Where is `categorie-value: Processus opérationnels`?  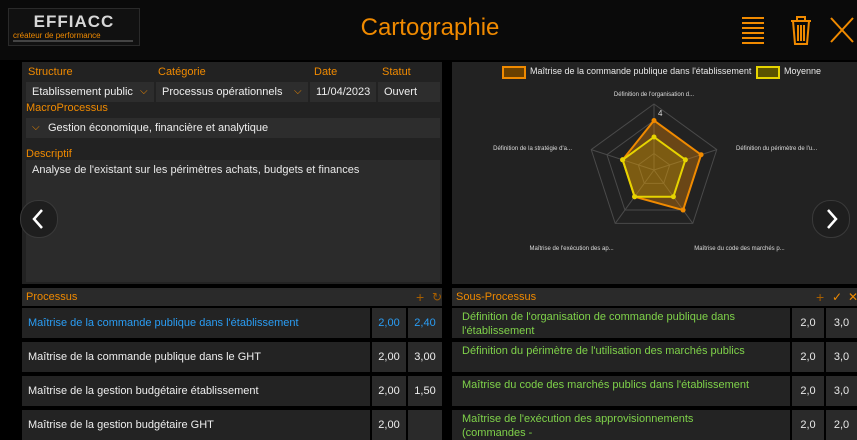
categorie-value: Processus opérationnels is located at coordinates (222, 92).